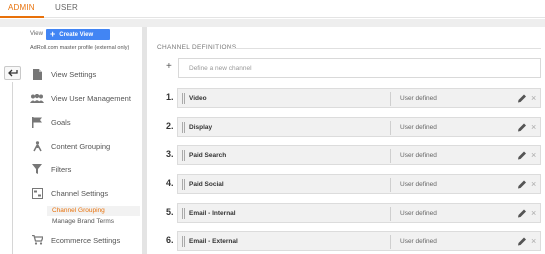 This screenshot has height=254, width=545. Describe the element at coordinates (37, 74) in the screenshot. I see `document-icon` at that location.